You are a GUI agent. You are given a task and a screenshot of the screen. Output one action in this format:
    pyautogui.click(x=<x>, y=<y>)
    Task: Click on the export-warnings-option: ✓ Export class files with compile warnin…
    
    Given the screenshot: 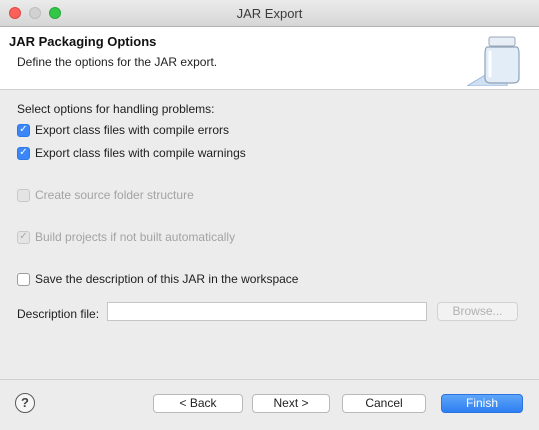 What is the action you would take?
    pyautogui.click(x=131, y=153)
    